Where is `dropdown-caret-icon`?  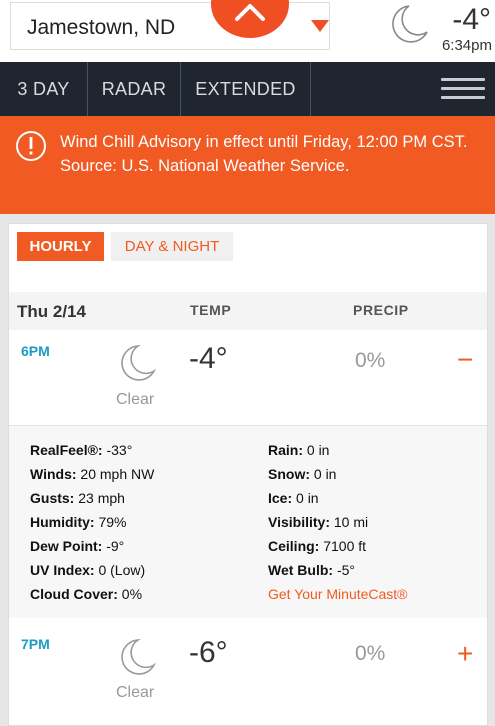
dropdown-caret-icon is located at coordinates (320, 26).